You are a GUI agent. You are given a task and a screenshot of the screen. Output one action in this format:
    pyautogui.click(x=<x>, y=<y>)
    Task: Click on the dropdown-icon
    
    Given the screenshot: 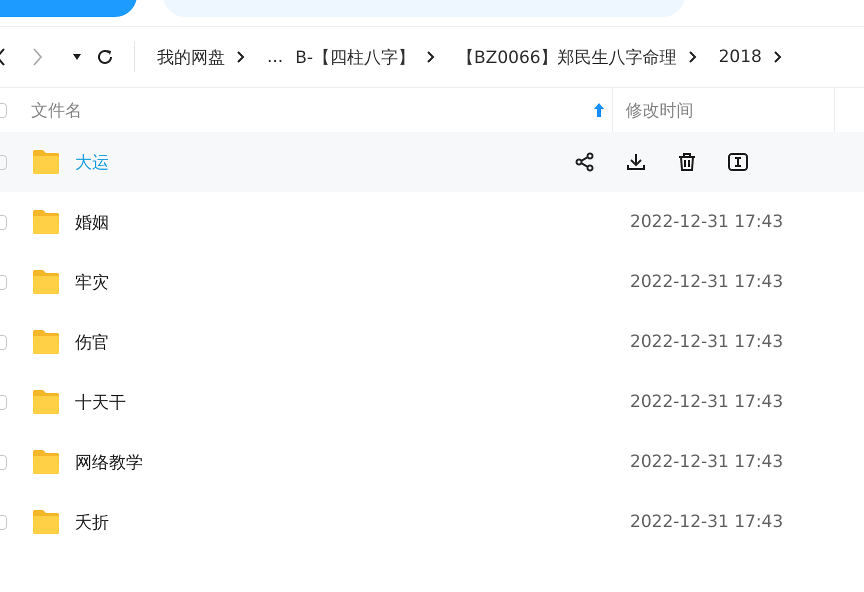 What is the action you would take?
    pyautogui.click(x=77, y=57)
    